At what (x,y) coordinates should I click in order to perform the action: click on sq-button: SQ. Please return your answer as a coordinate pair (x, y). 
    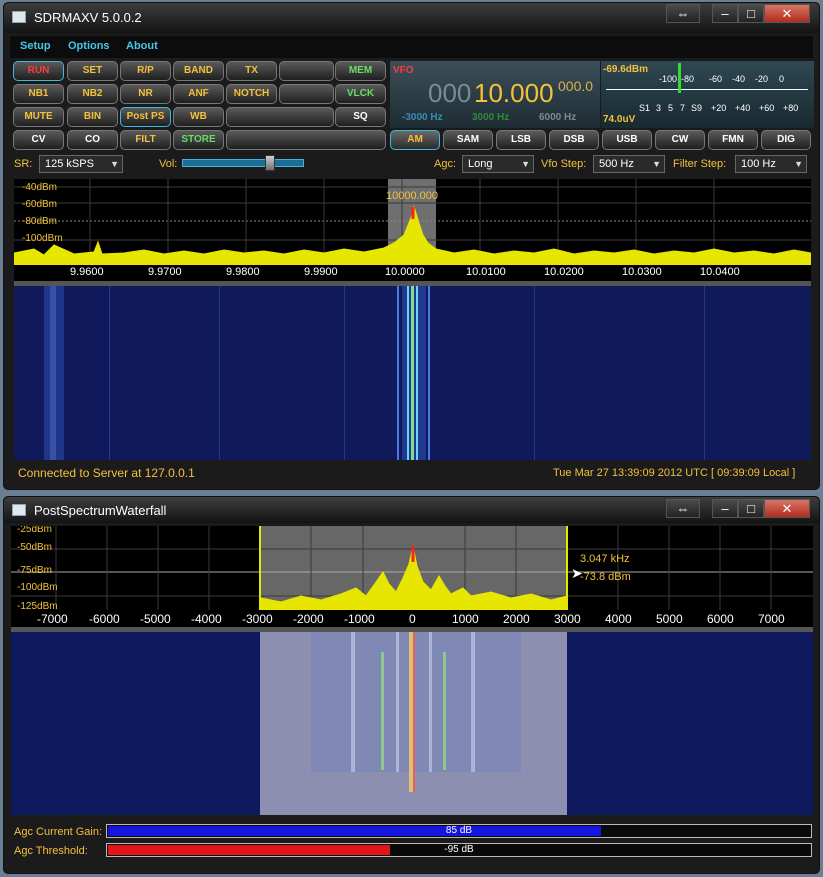
    Looking at the image, I should click on (360, 117).